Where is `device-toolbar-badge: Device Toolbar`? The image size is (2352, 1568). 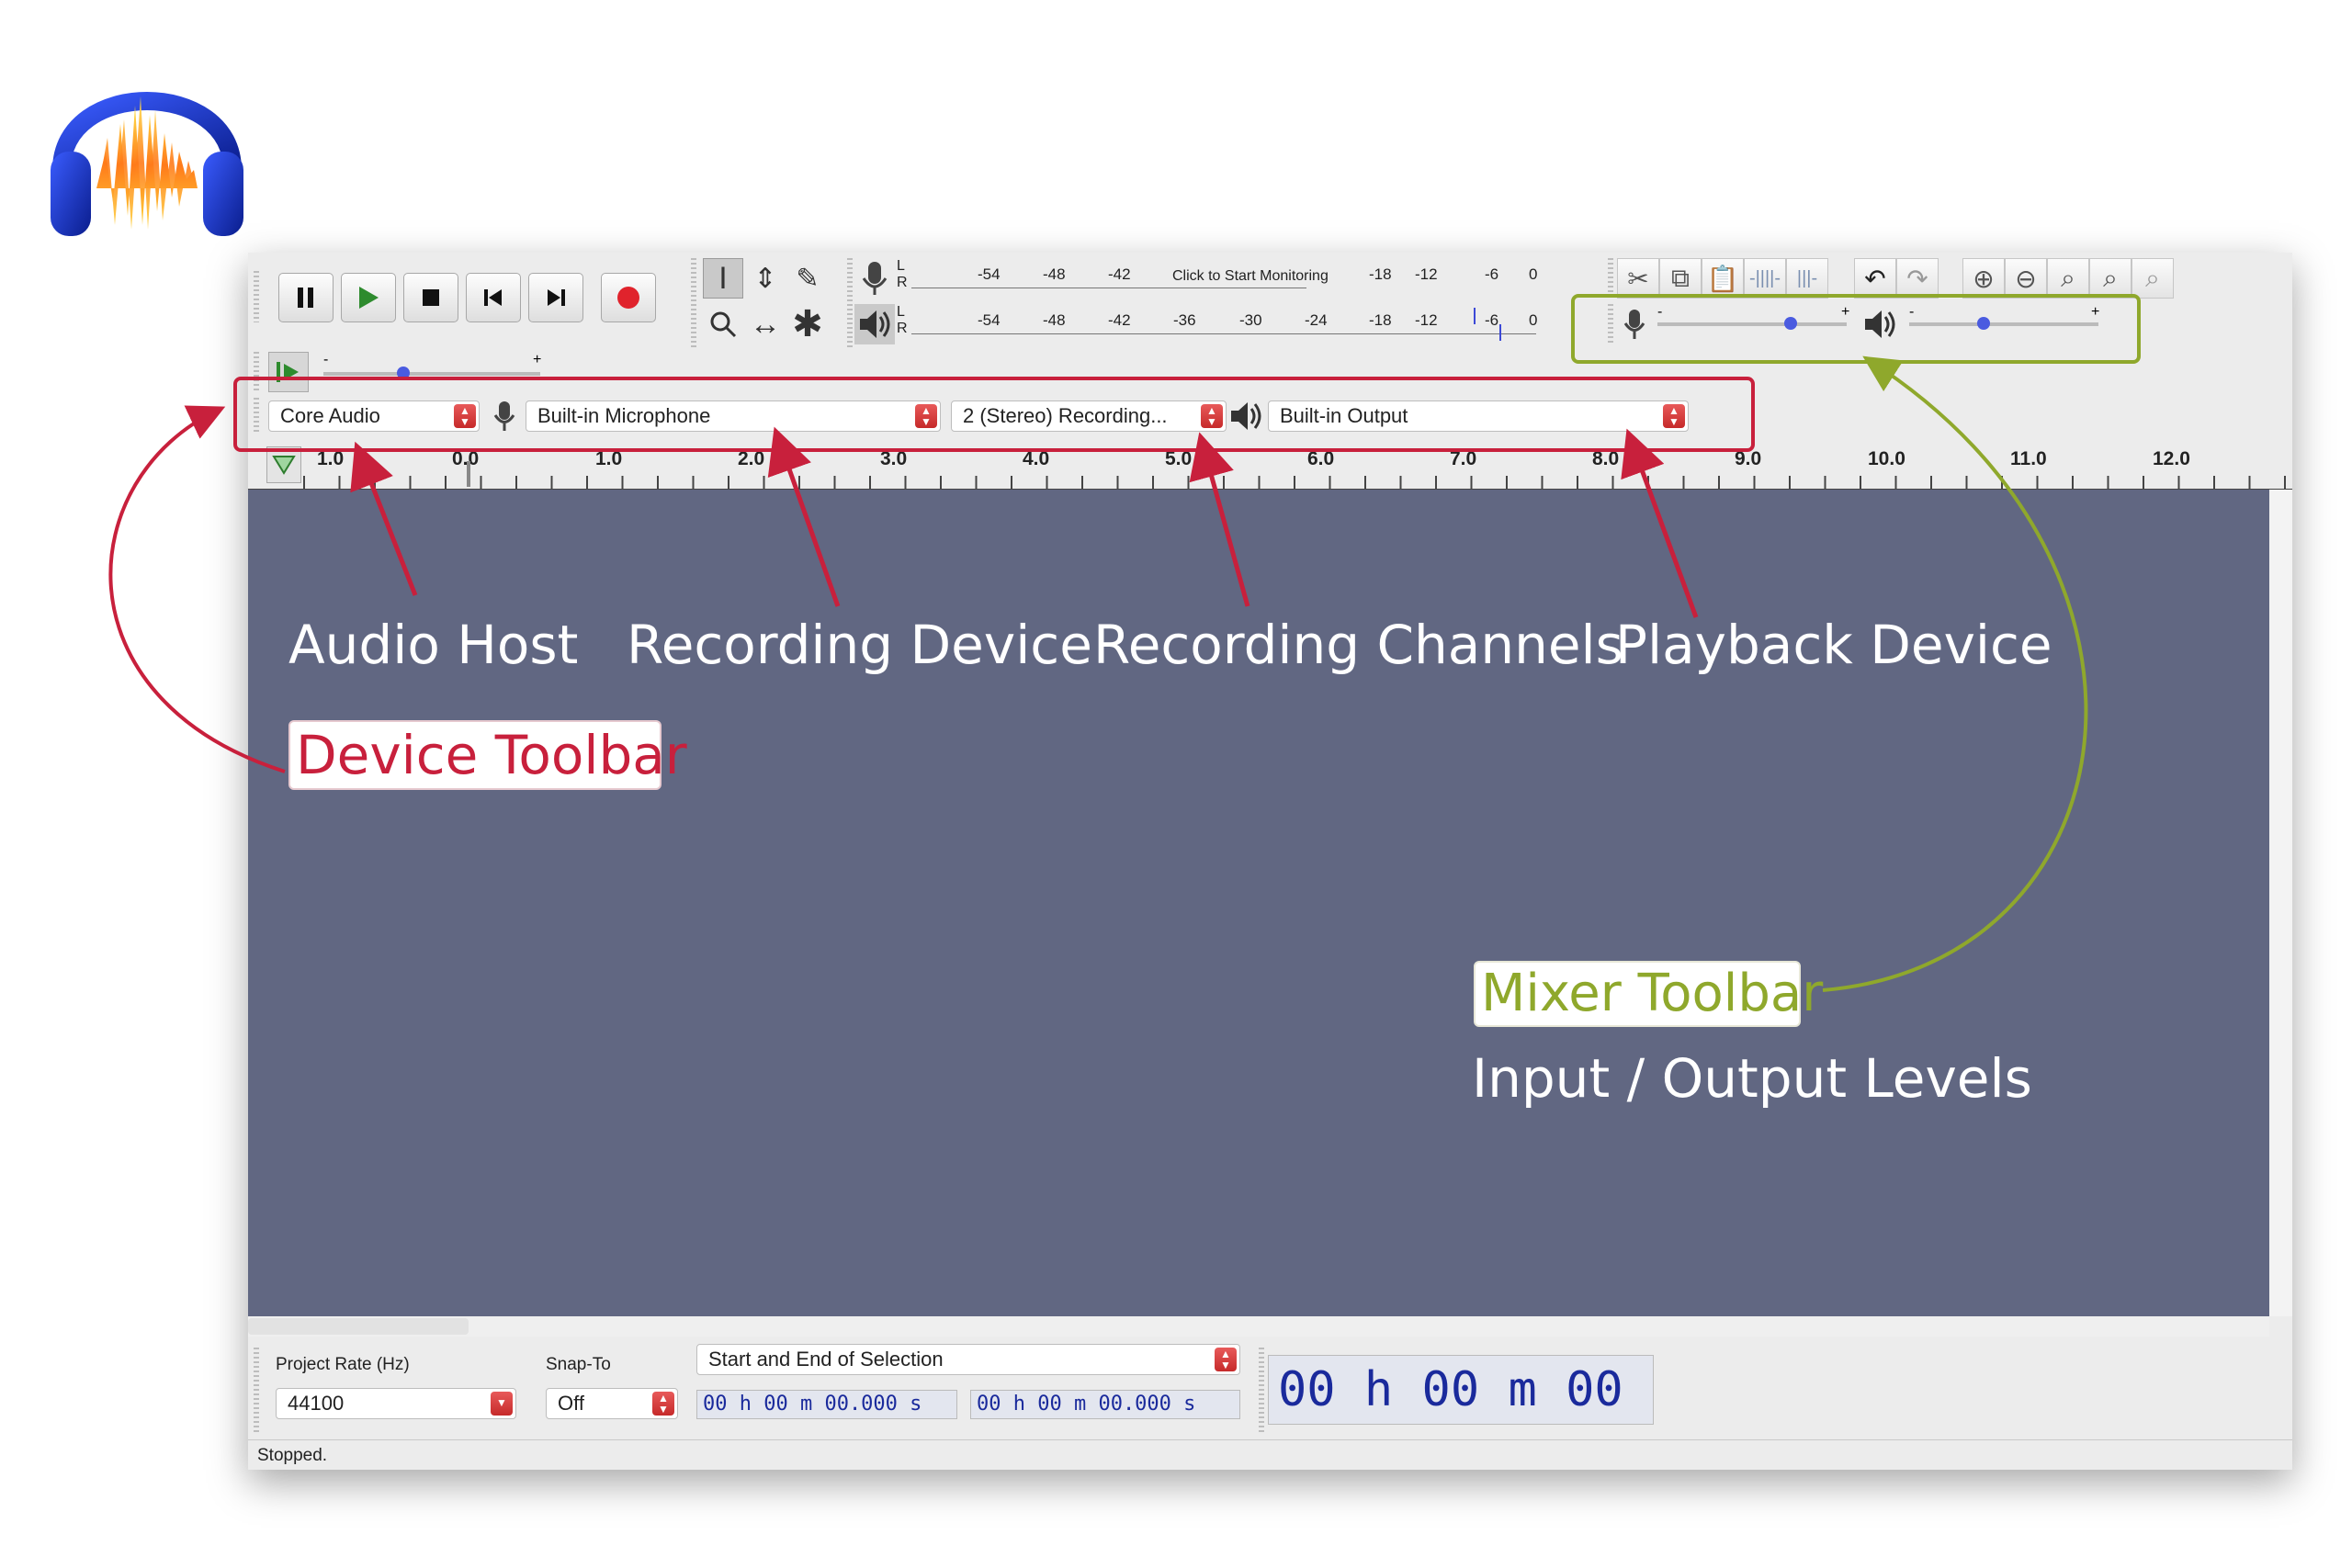 device-toolbar-badge: Device Toolbar is located at coordinates (488, 755).